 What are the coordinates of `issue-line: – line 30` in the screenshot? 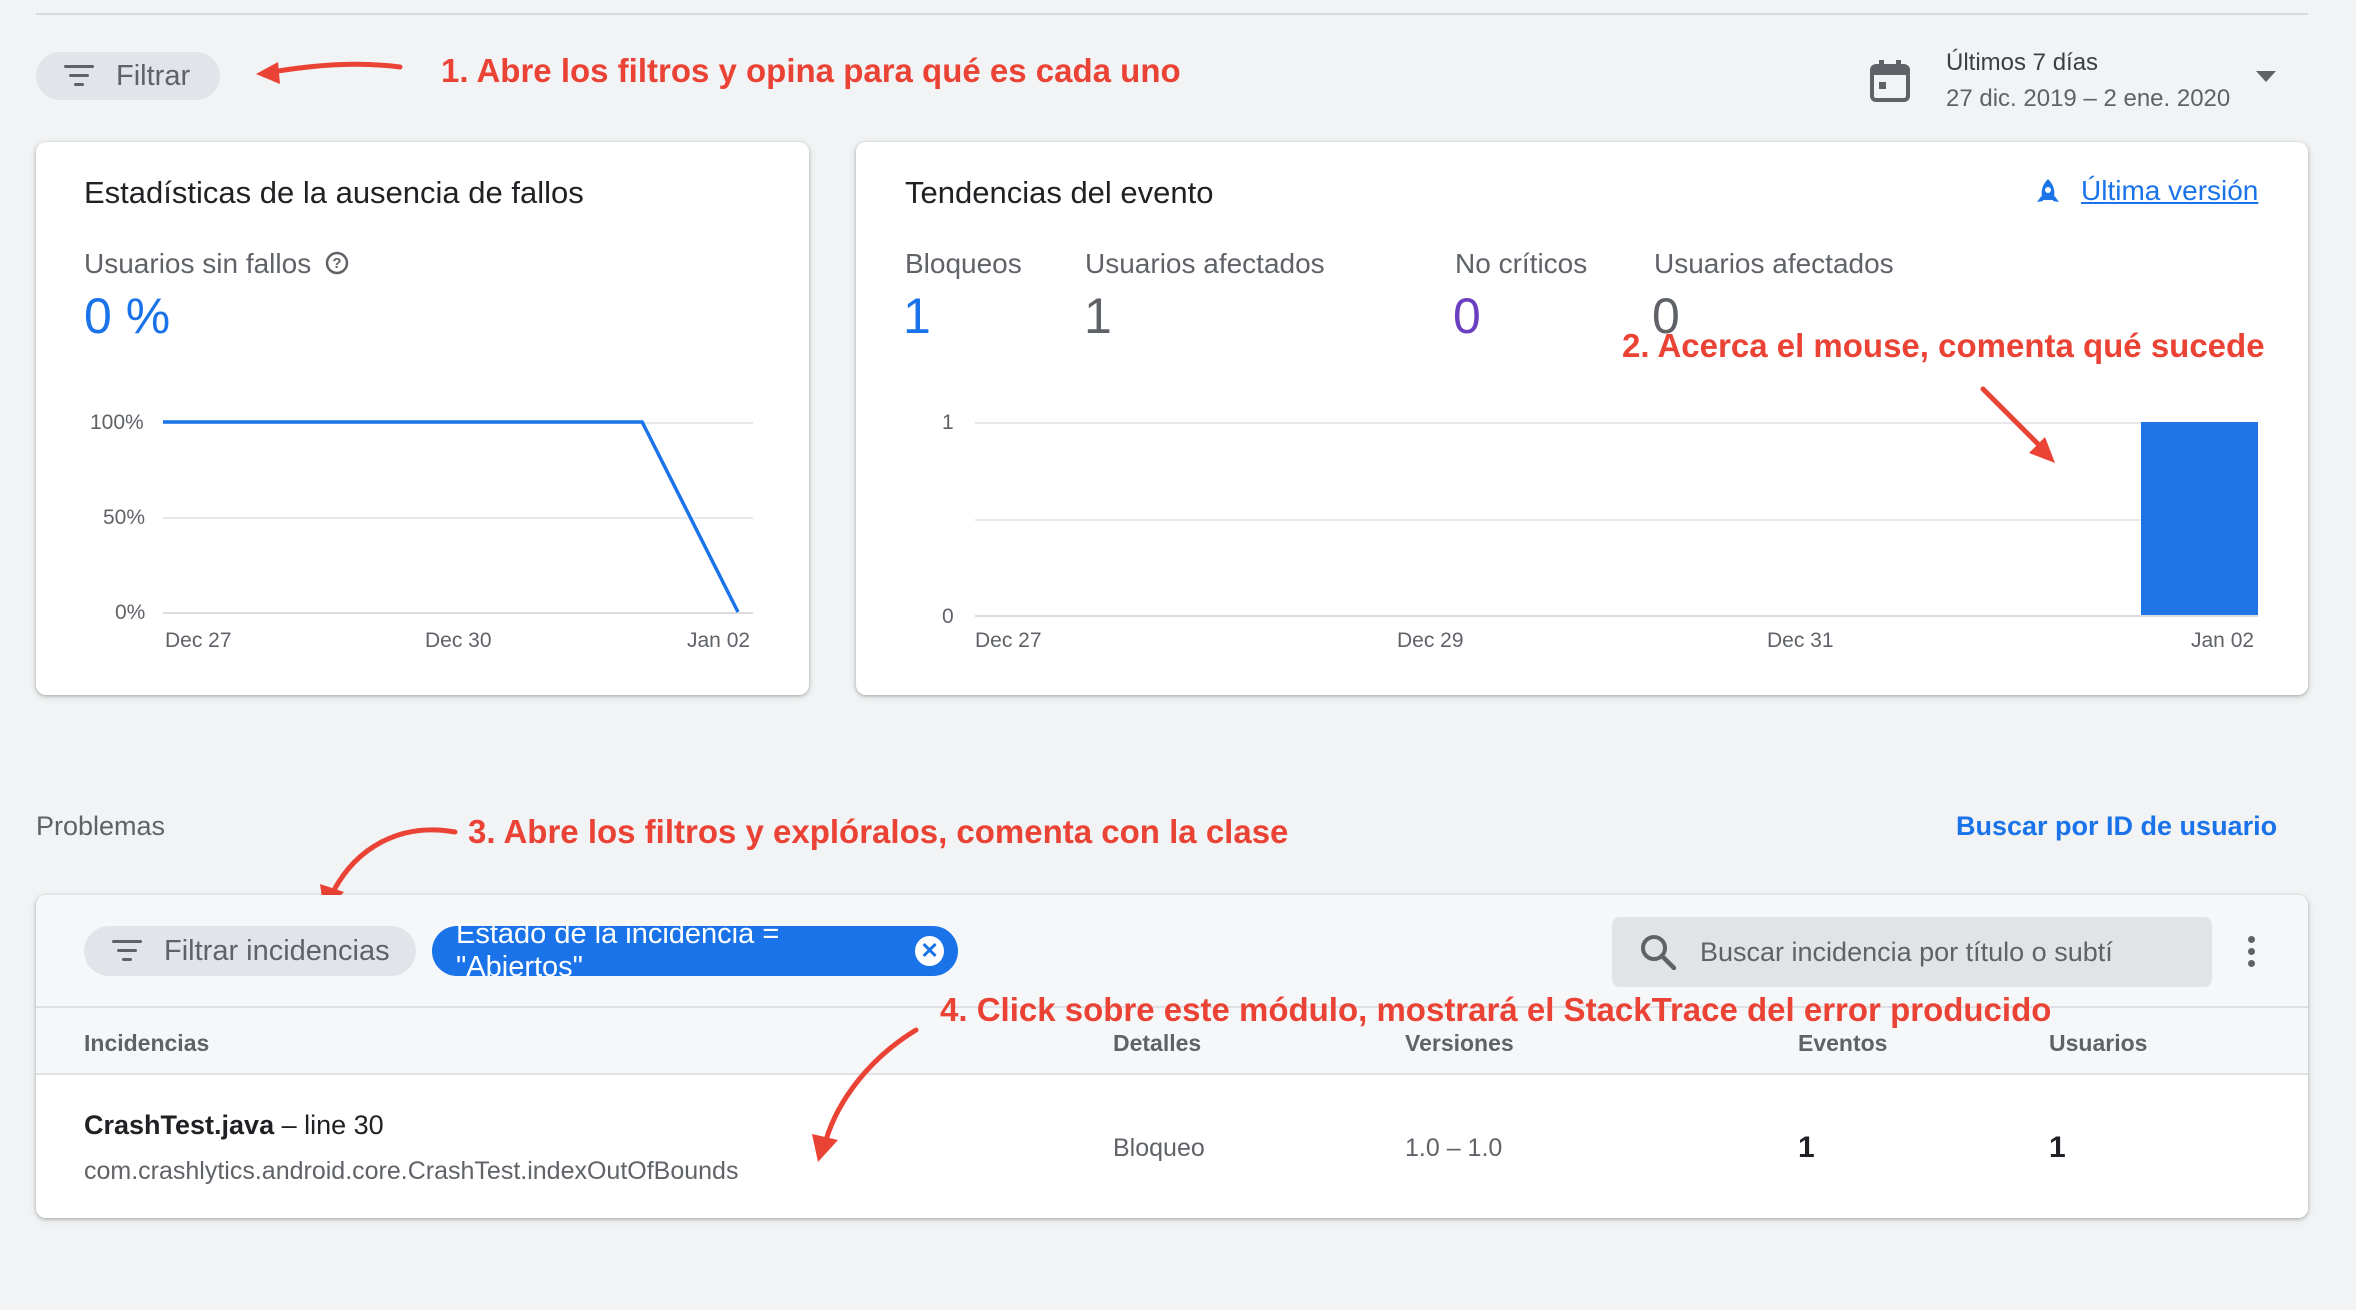 It's located at (329, 1125).